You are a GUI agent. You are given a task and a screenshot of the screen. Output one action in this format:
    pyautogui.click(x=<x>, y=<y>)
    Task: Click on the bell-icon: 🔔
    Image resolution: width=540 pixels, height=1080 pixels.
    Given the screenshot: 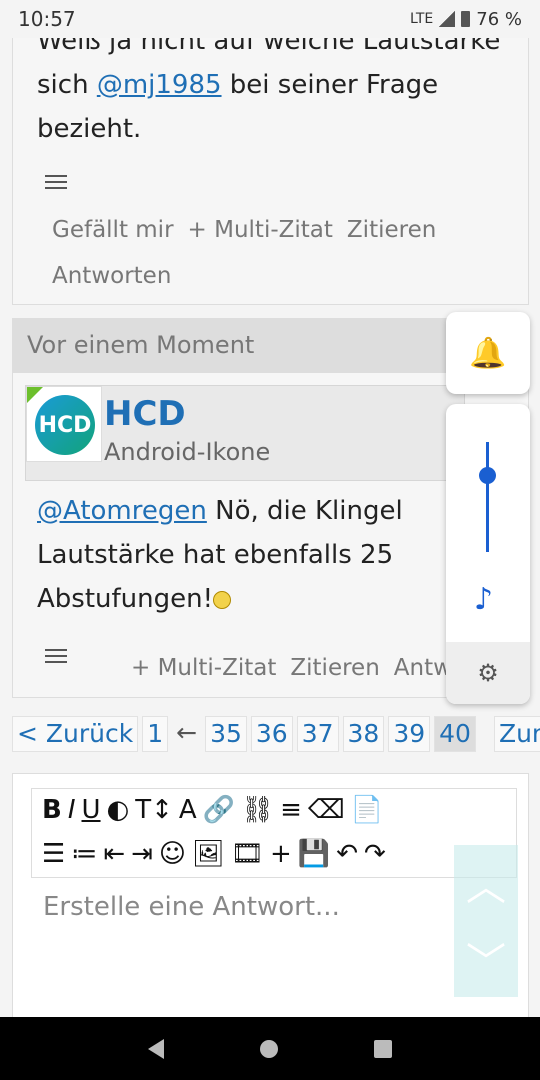 What is the action you would take?
    pyautogui.click(x=488, y=353)
    